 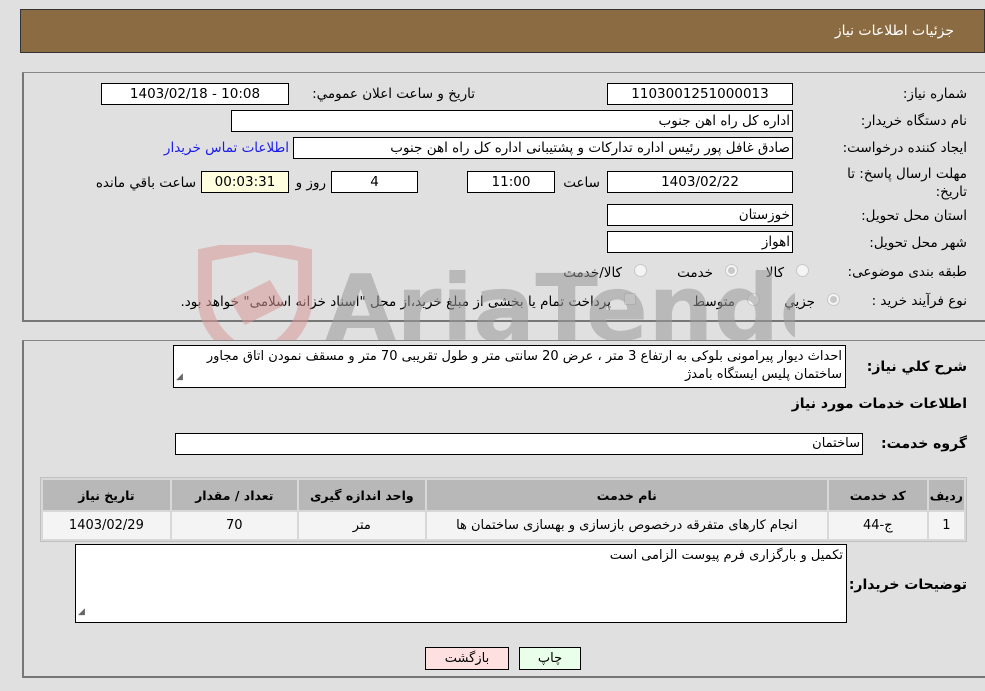 I want to click on announce-datetime-field: 1403/02/18 - 10:08, so click(x=195, y=94).